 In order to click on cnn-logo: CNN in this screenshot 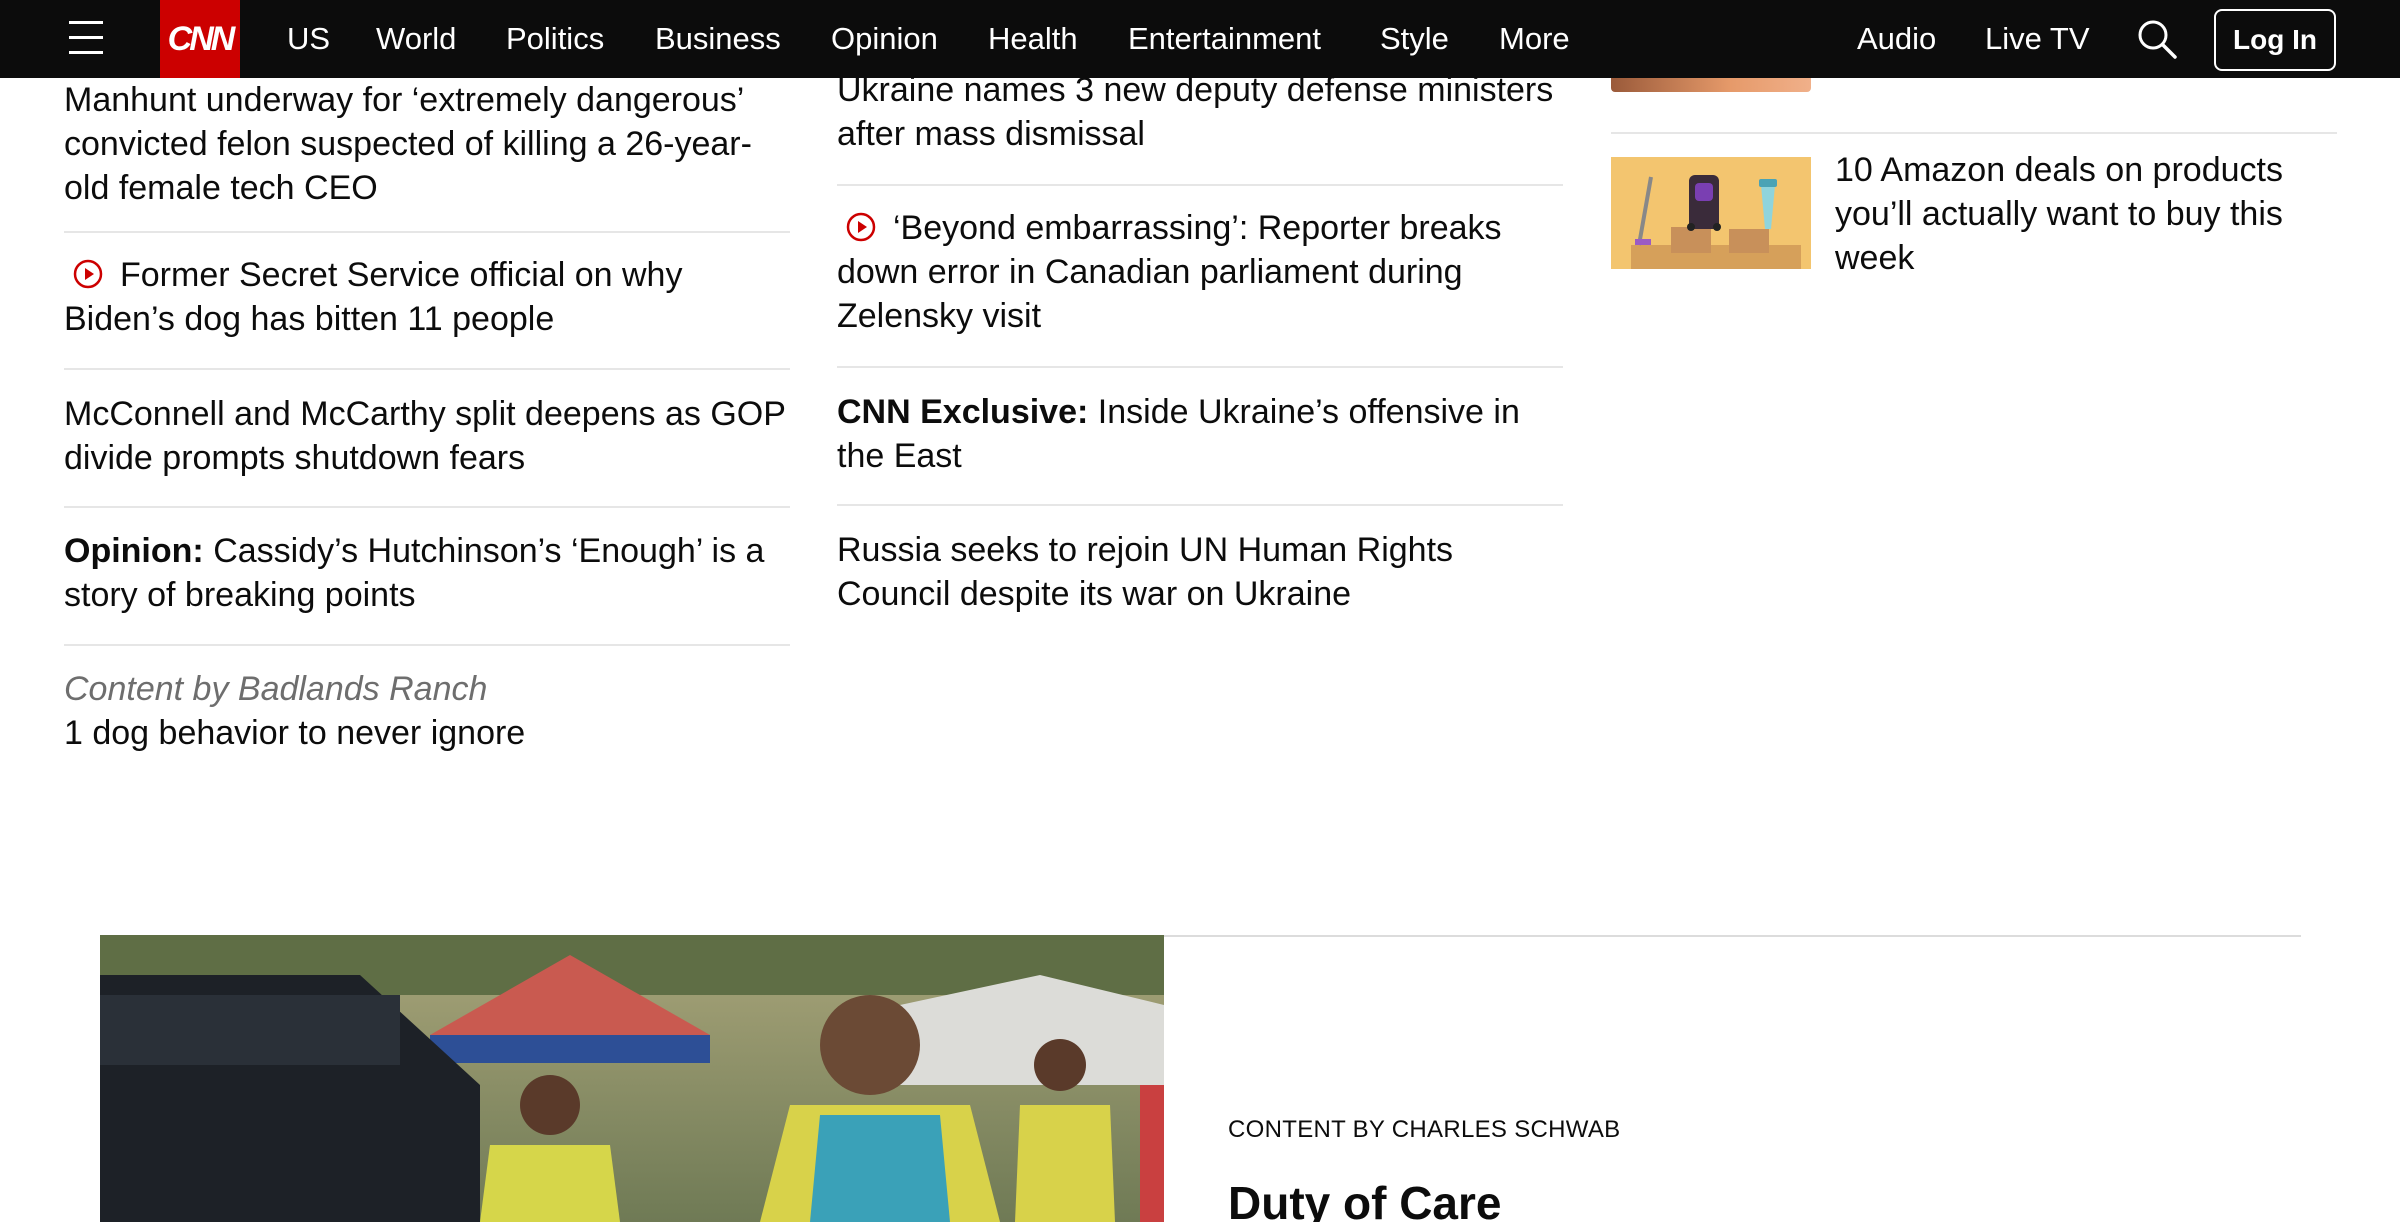, I will do `click(200, 39)`.